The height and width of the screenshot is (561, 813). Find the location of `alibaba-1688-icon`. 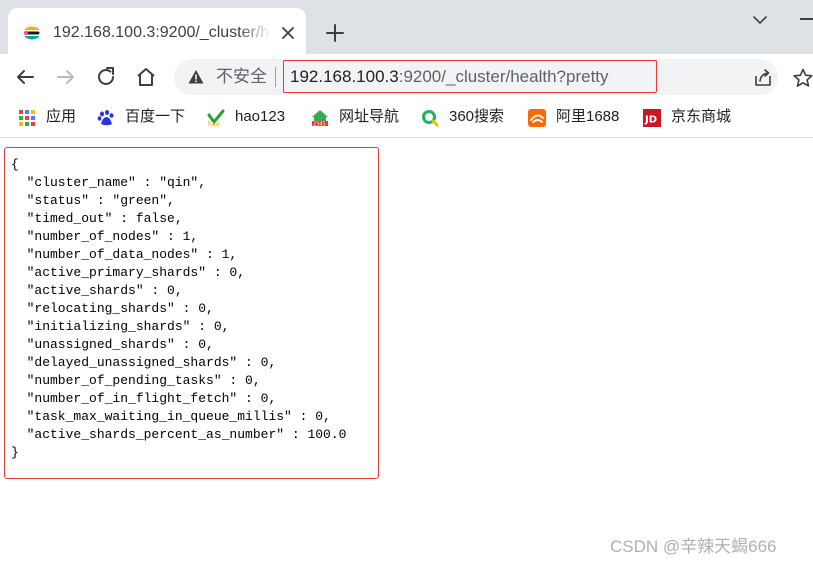

alibaba-1688-icon is located at coordinates (537, 118).